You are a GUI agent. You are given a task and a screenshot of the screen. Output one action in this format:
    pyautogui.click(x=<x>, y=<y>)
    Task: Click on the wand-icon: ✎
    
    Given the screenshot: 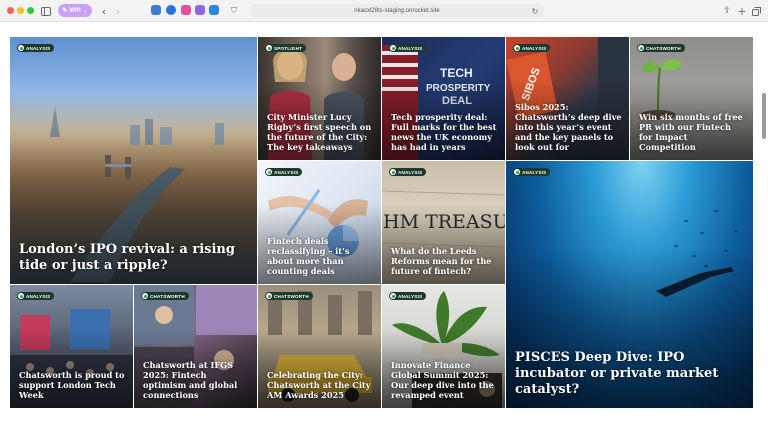 What is the action you would take?
    pyautogui.click(x=65, y=11)
    